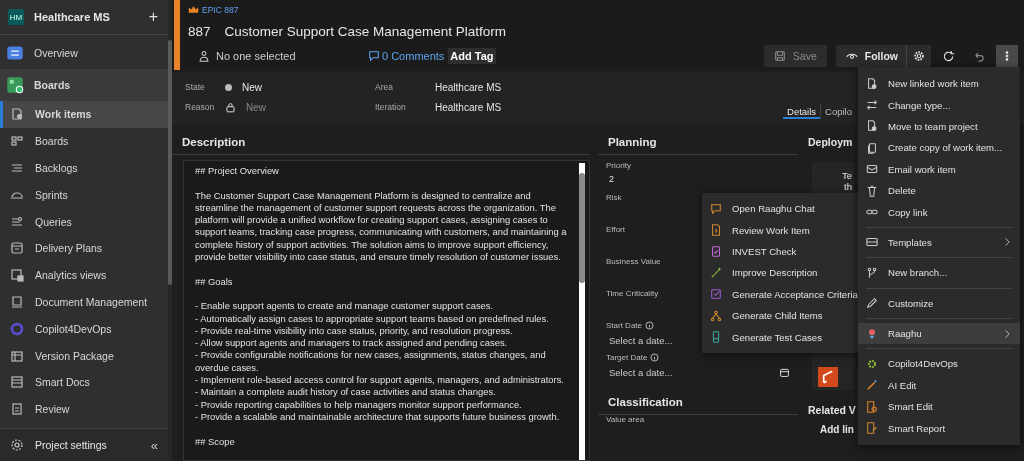  Describe the element at coordinates (72, 17) in the screenshot. I see `project-name: Healthcare MS` at that location.